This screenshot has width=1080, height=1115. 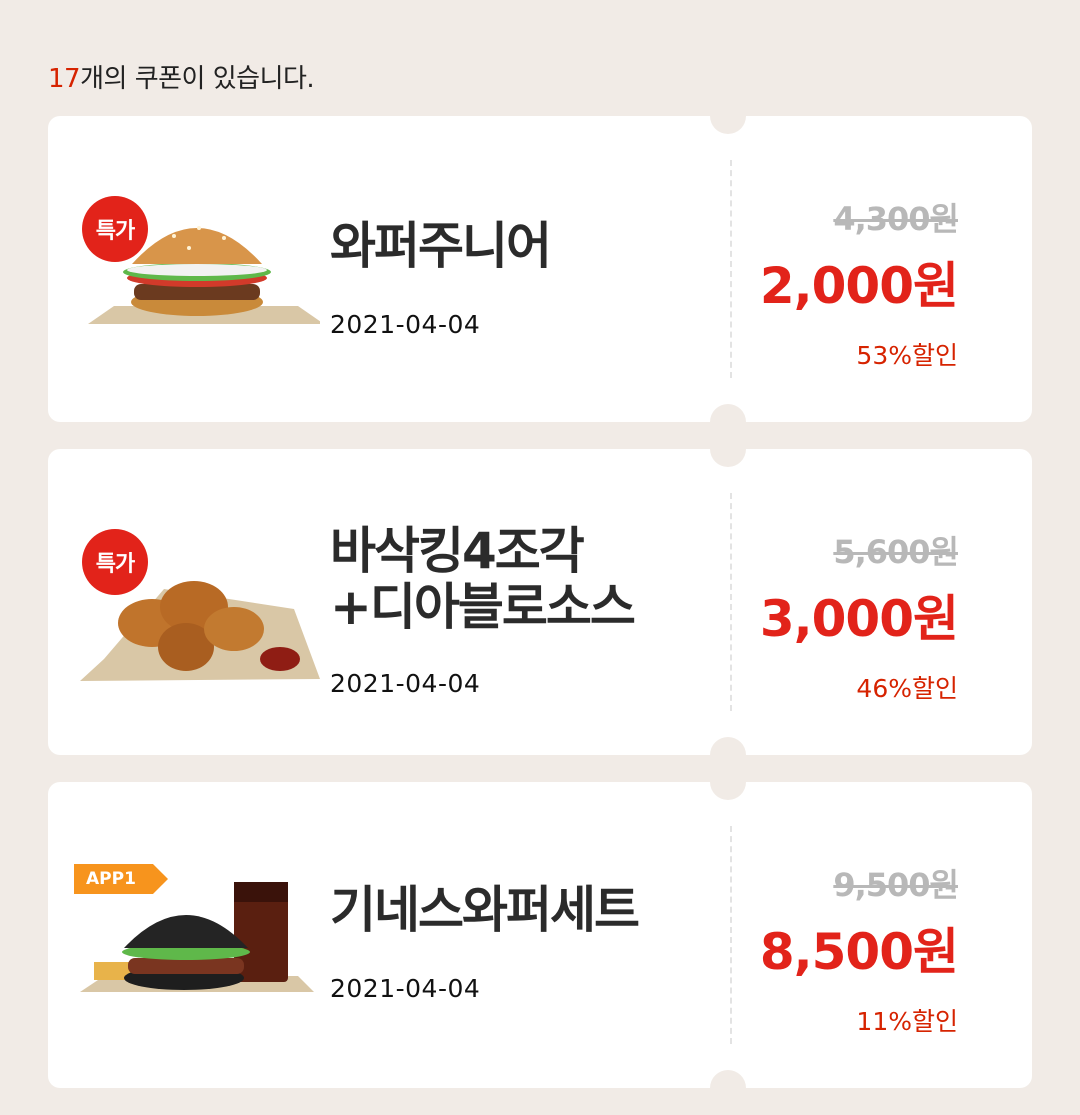 I want to click on coupon-count: 17, so click(x=64, y=79).